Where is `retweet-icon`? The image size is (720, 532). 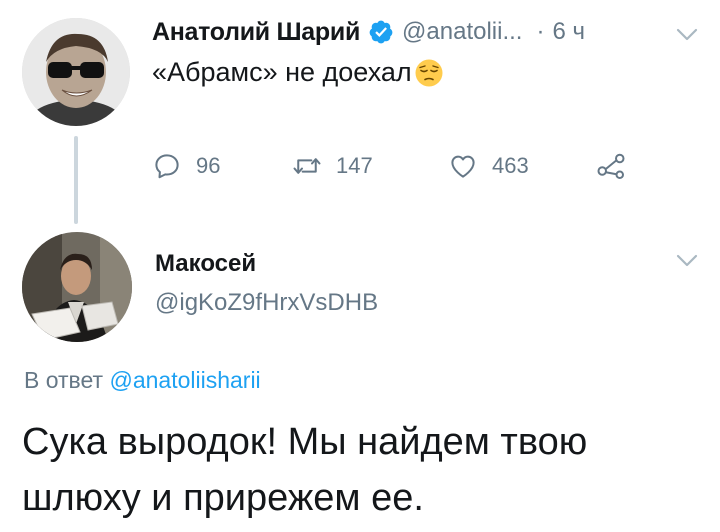
retweet-icon is located at coordinates (307, 166).